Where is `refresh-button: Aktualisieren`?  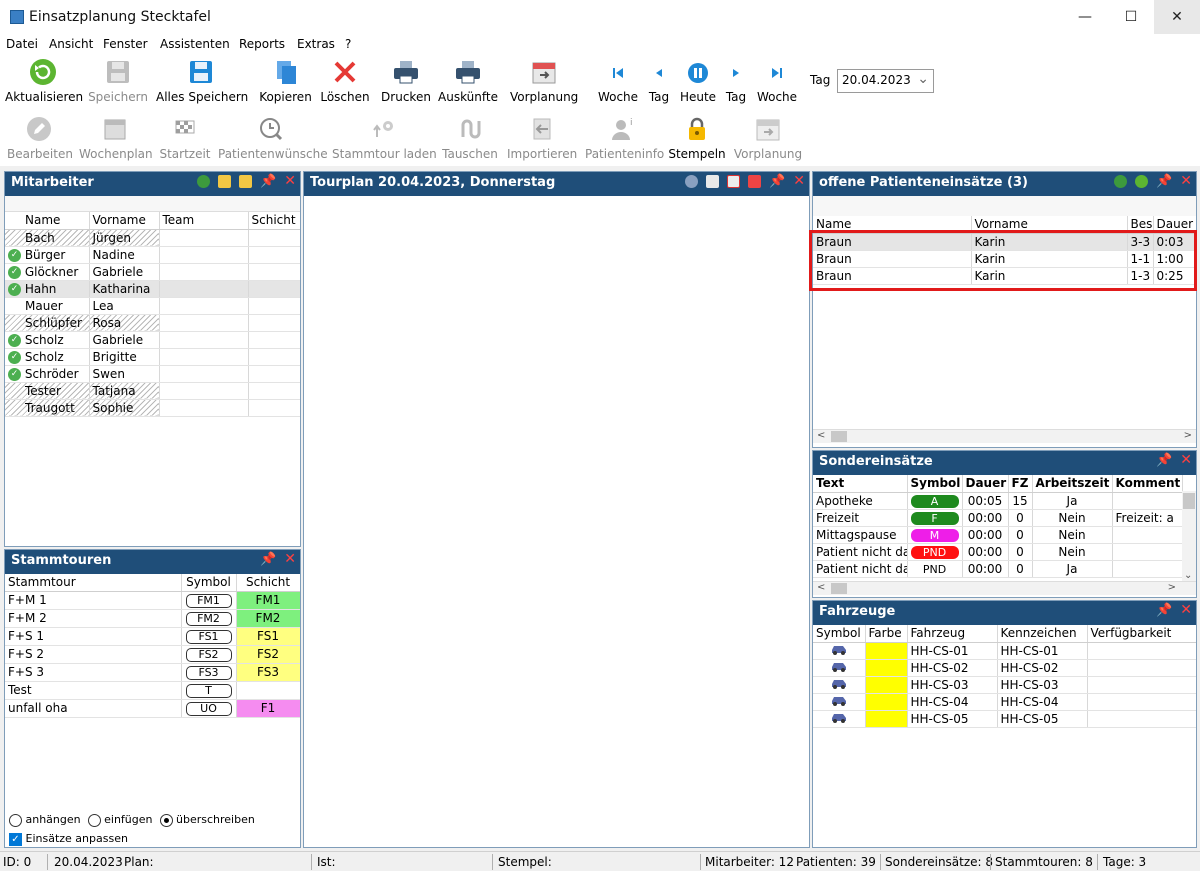
refresh-button: Aktualisieren is located at coordinates (44, 81).